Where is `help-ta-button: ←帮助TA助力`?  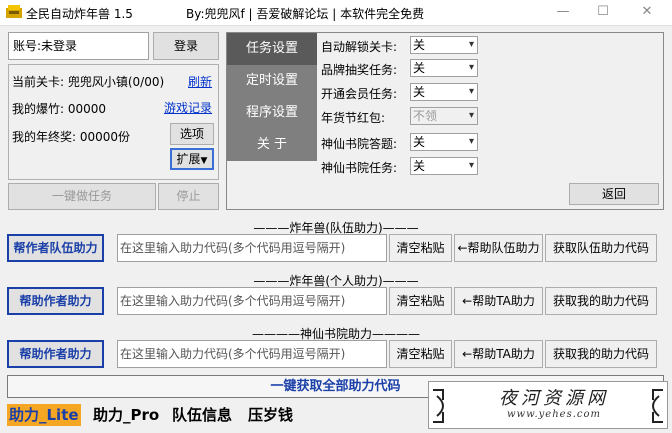 help-ta-button: ←帮助TA助力 is located at coordinates (498, 301).